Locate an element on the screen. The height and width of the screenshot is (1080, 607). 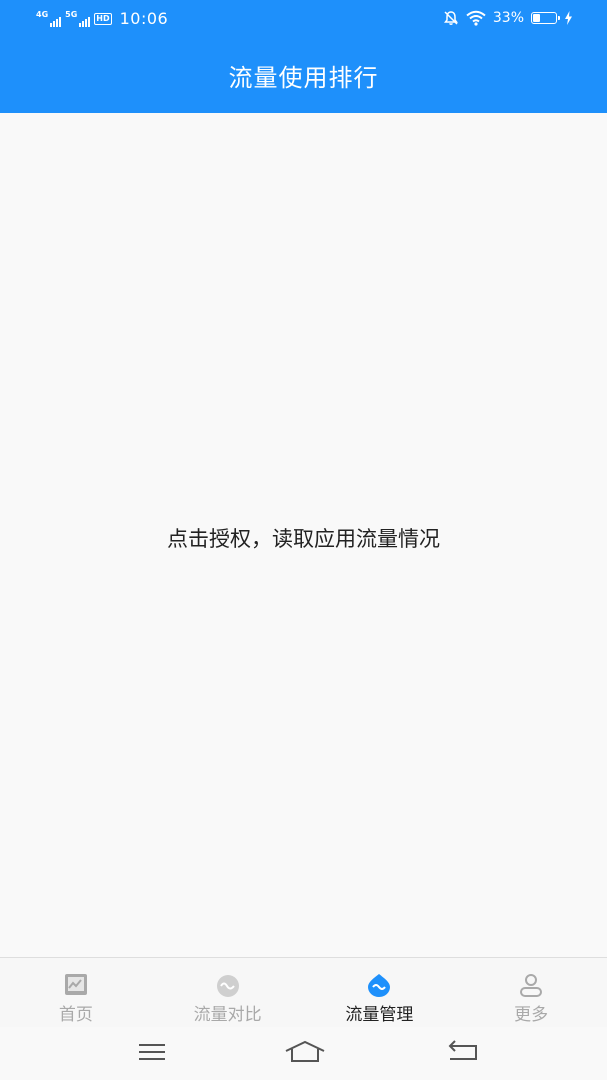
charging-bolt-icon is located at coordinates (568, 18).